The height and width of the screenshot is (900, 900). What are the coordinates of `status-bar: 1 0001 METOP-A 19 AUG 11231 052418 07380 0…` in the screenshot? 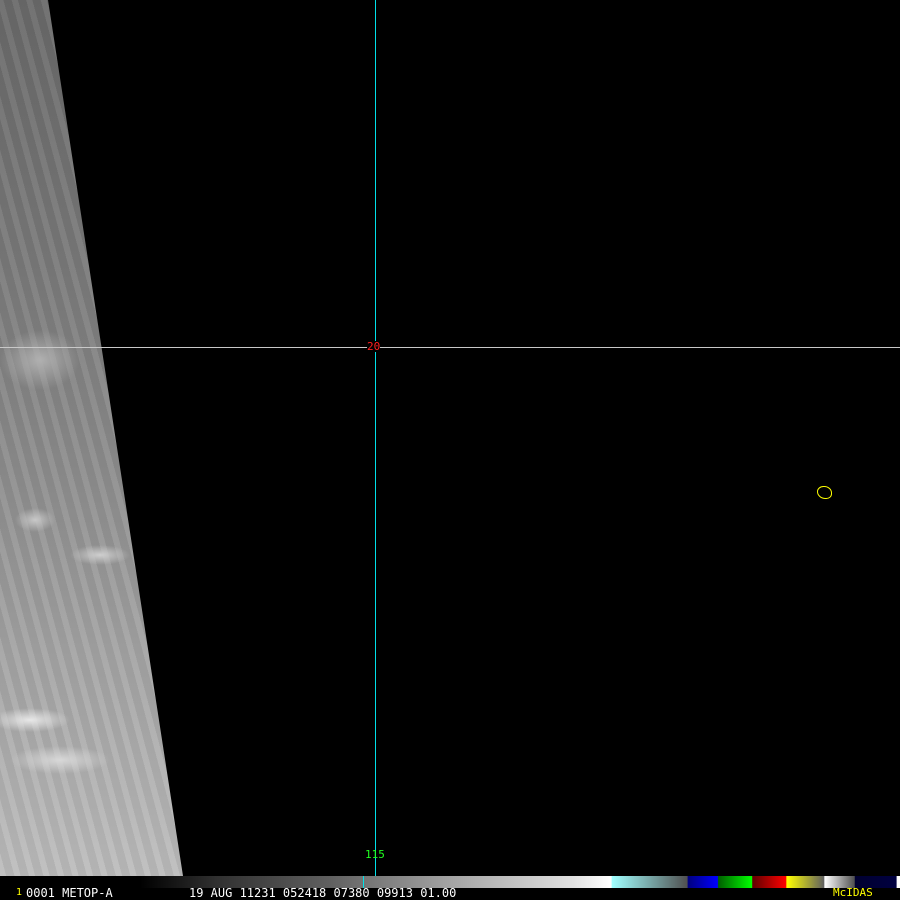 It's located at (450, 893).